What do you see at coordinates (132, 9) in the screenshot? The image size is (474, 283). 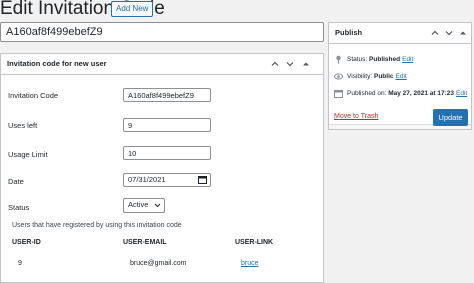 I see `add-new-button: Add New` at bounding box center [132, 9].